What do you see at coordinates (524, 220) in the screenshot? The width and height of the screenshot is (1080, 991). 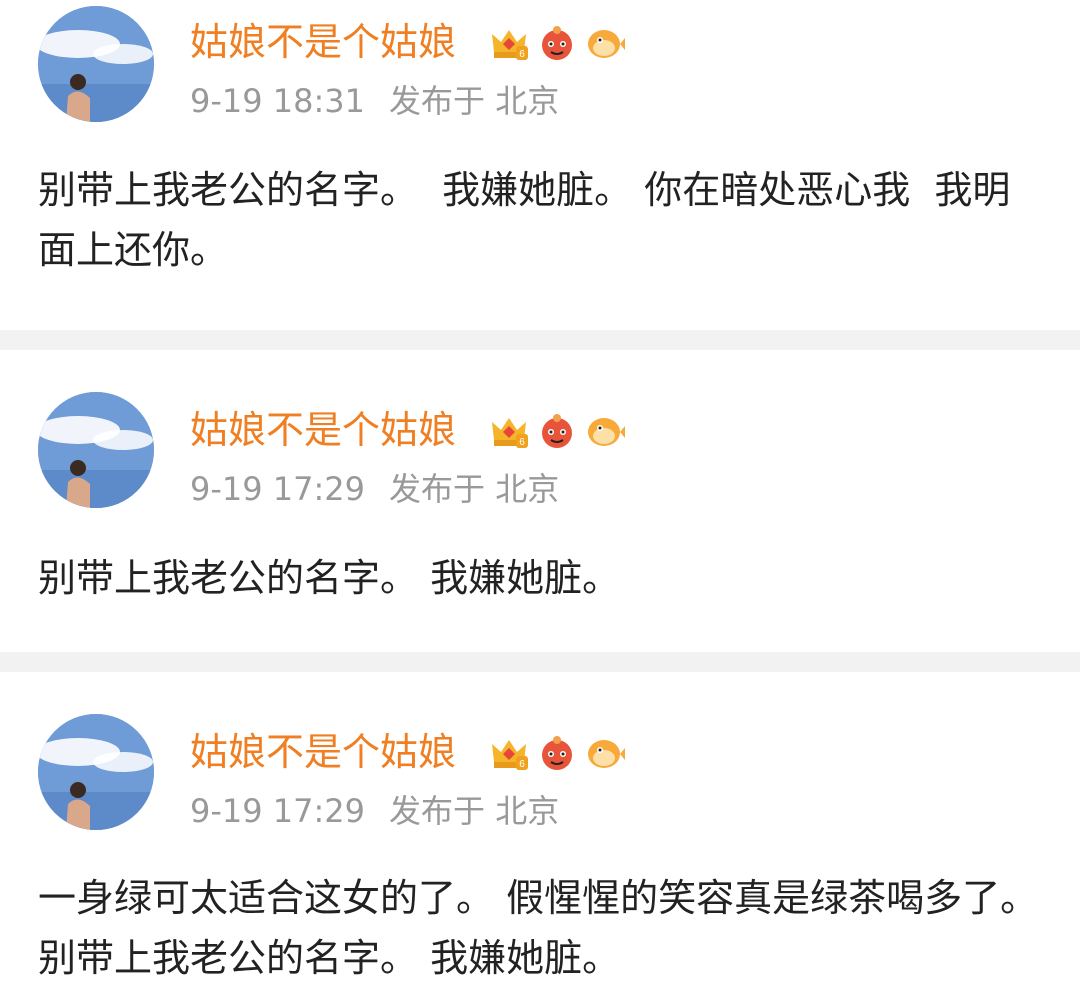 I see `post-text: 别带上我老公的名字。 我嫌她脏。 你在暗处恶心我 我明面上还你。` at bounding box center [524, 220].